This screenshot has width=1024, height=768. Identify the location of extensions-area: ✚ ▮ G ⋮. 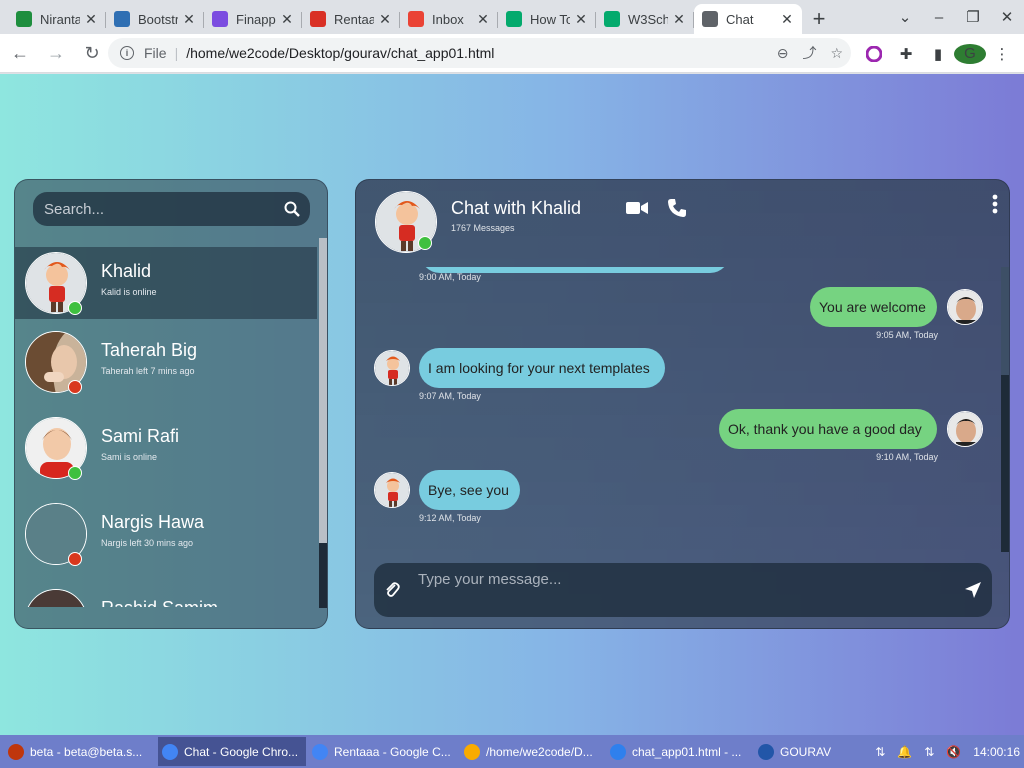
(938, 53).